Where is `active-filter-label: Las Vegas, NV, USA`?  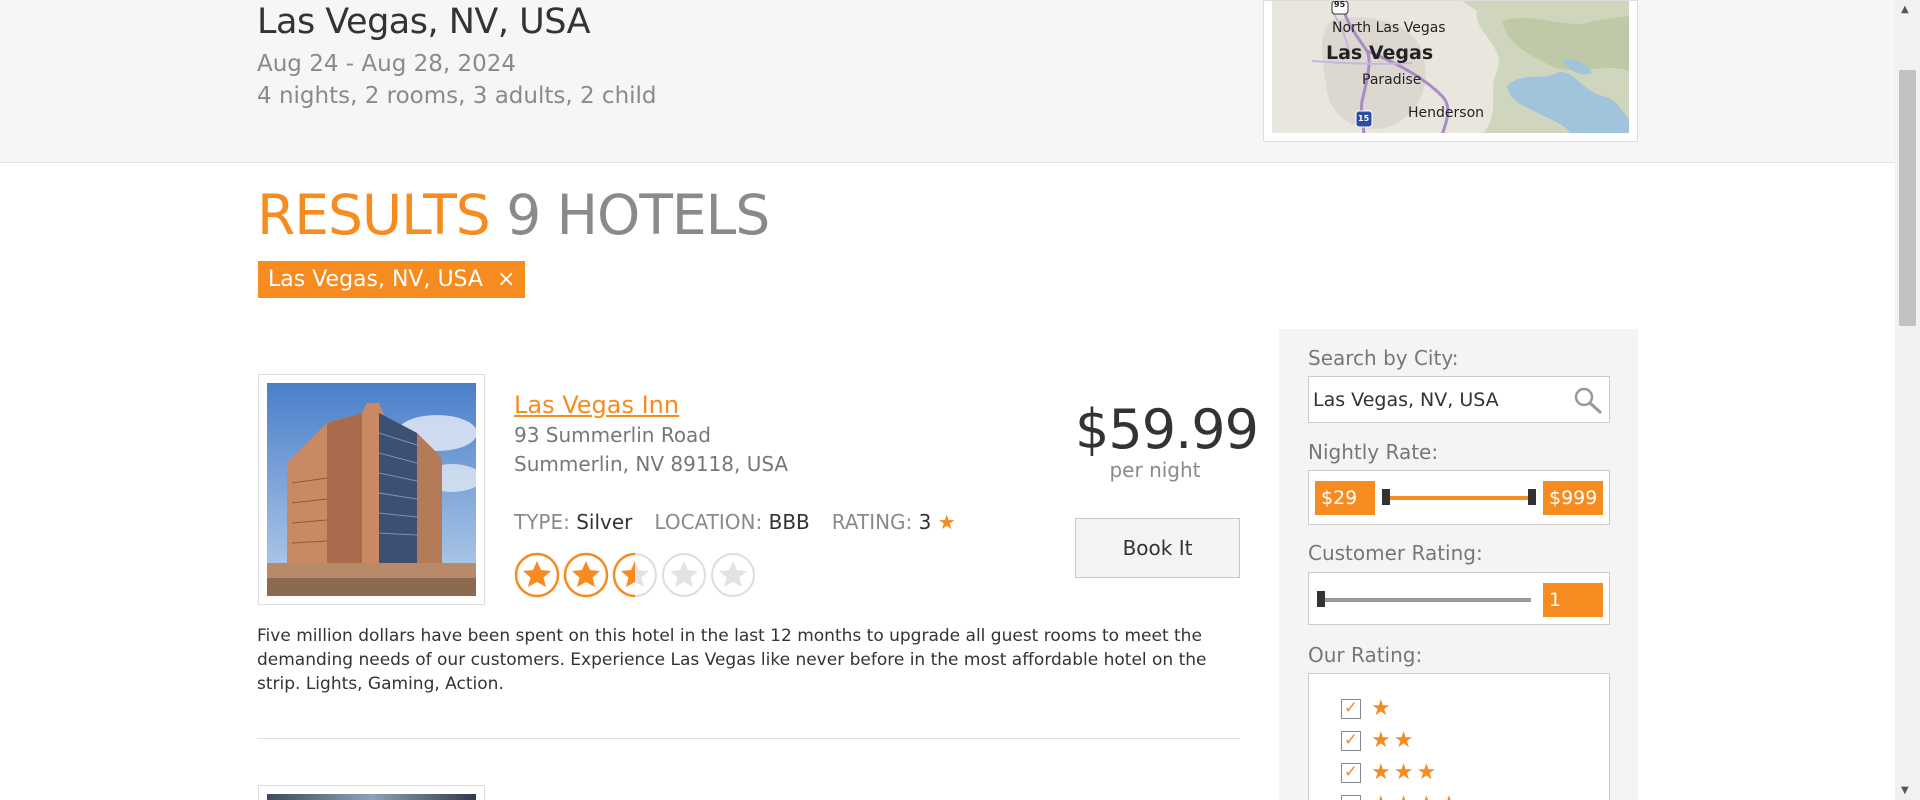 active-filter-label: Las Vegas, NV, USA is located at coordinates (375, 279).